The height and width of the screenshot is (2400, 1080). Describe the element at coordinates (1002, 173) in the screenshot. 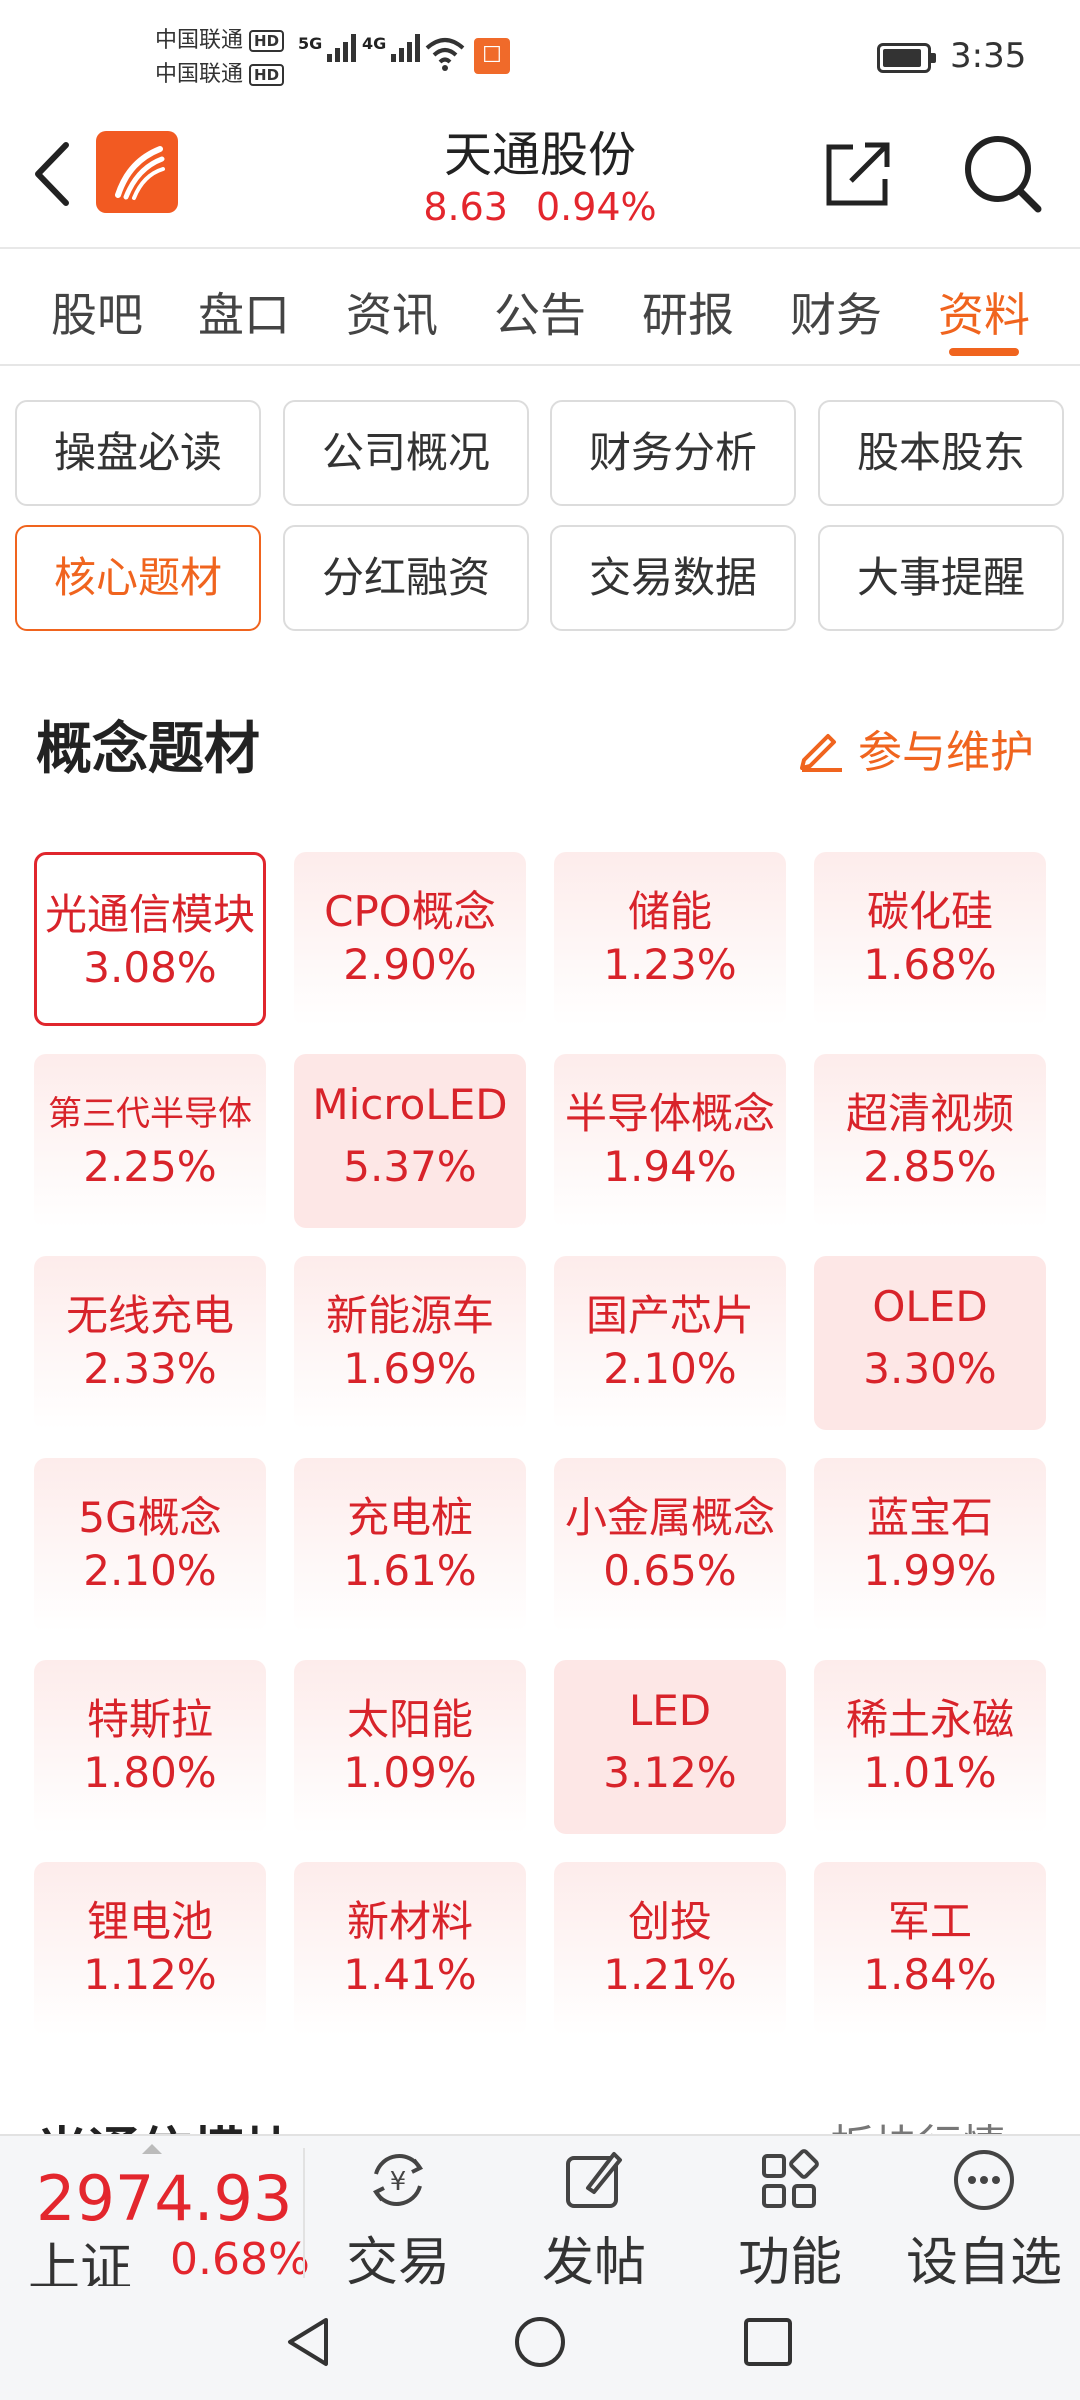

I see `search-icon` at that location.